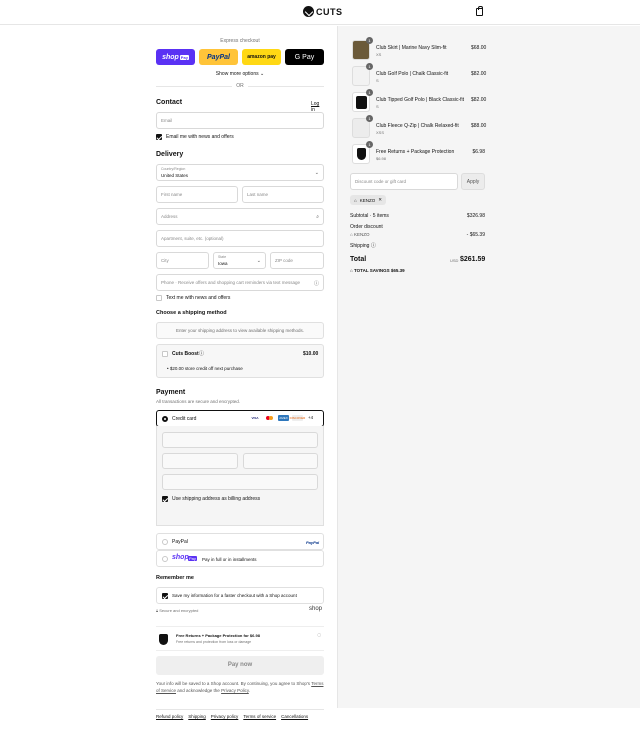 The image size is (640, 734). Describe the element at coordinates (198, 298) in the screenshot. I see `text-news-label: Text me with news and offers` at that location.